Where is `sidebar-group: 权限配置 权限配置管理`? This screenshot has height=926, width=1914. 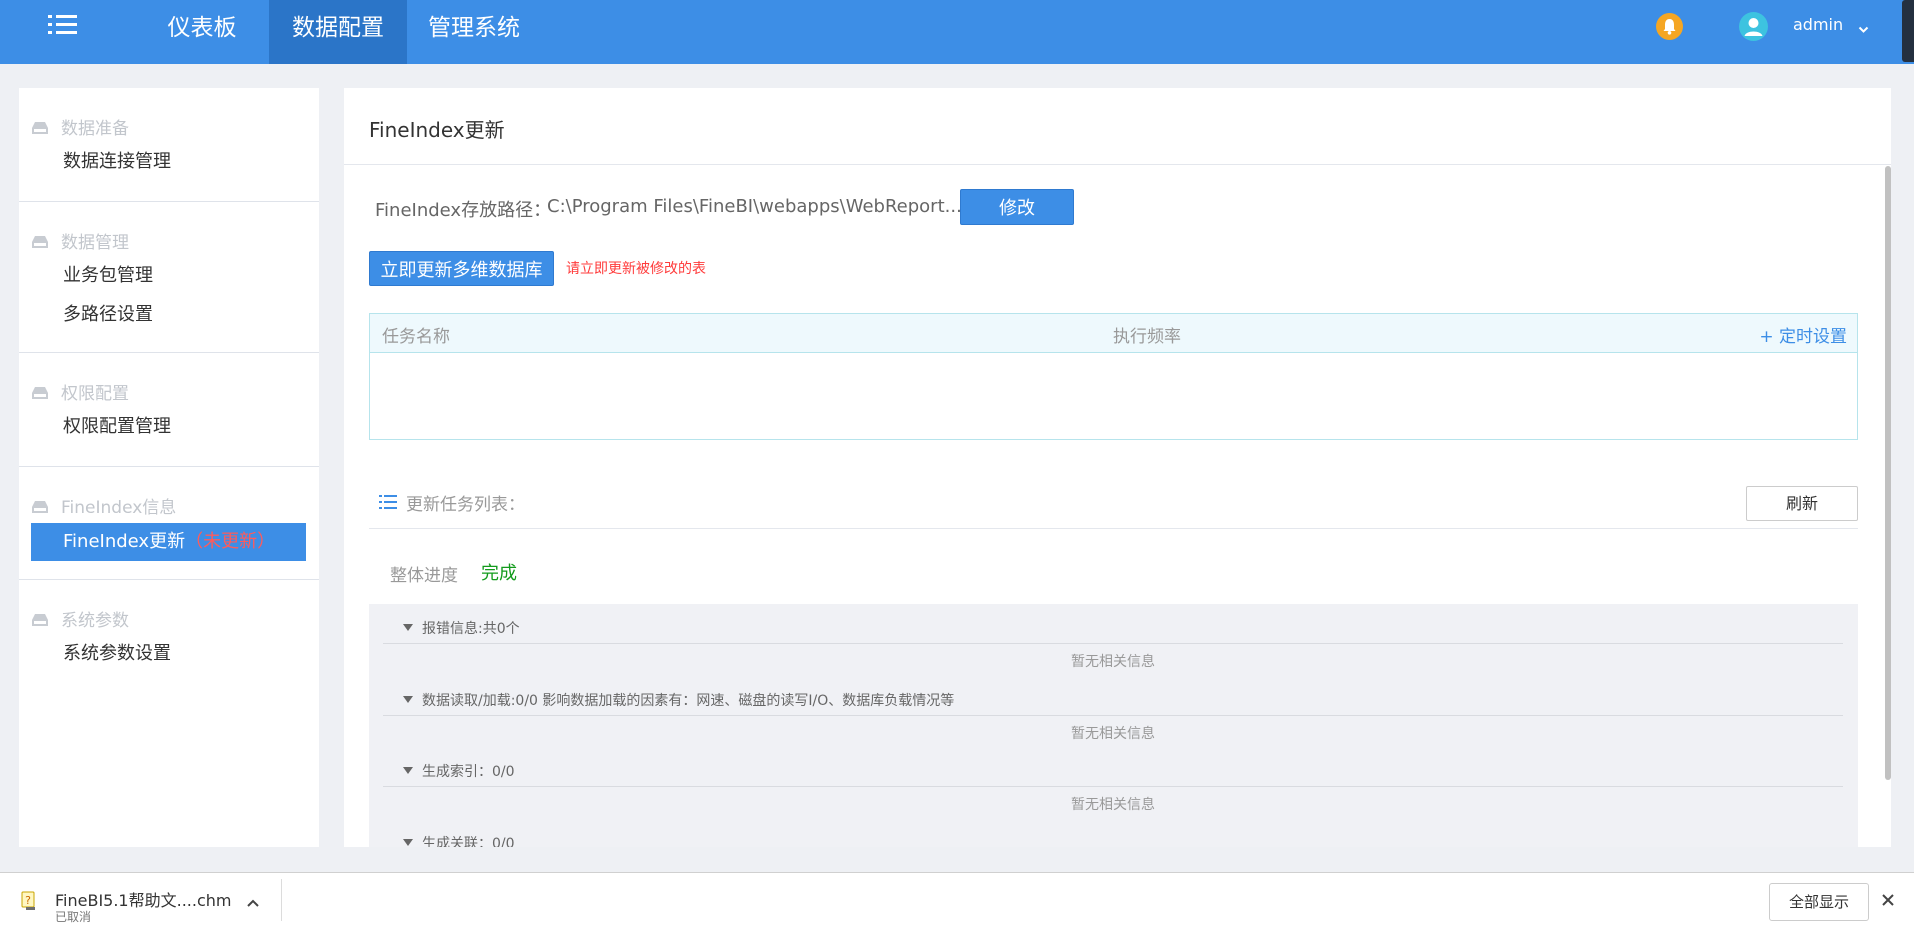
sidebar-group: 权限配置 权限配置管理 is located at coordinates (169, 410).